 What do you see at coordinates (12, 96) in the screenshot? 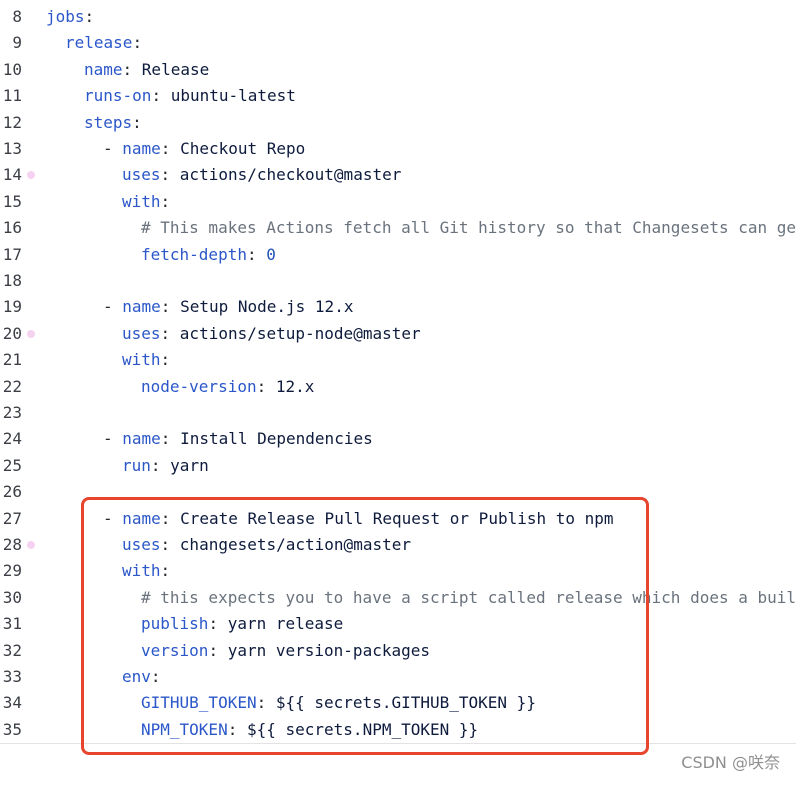
I see `line-number: 11` at bounding box center [12, 96].